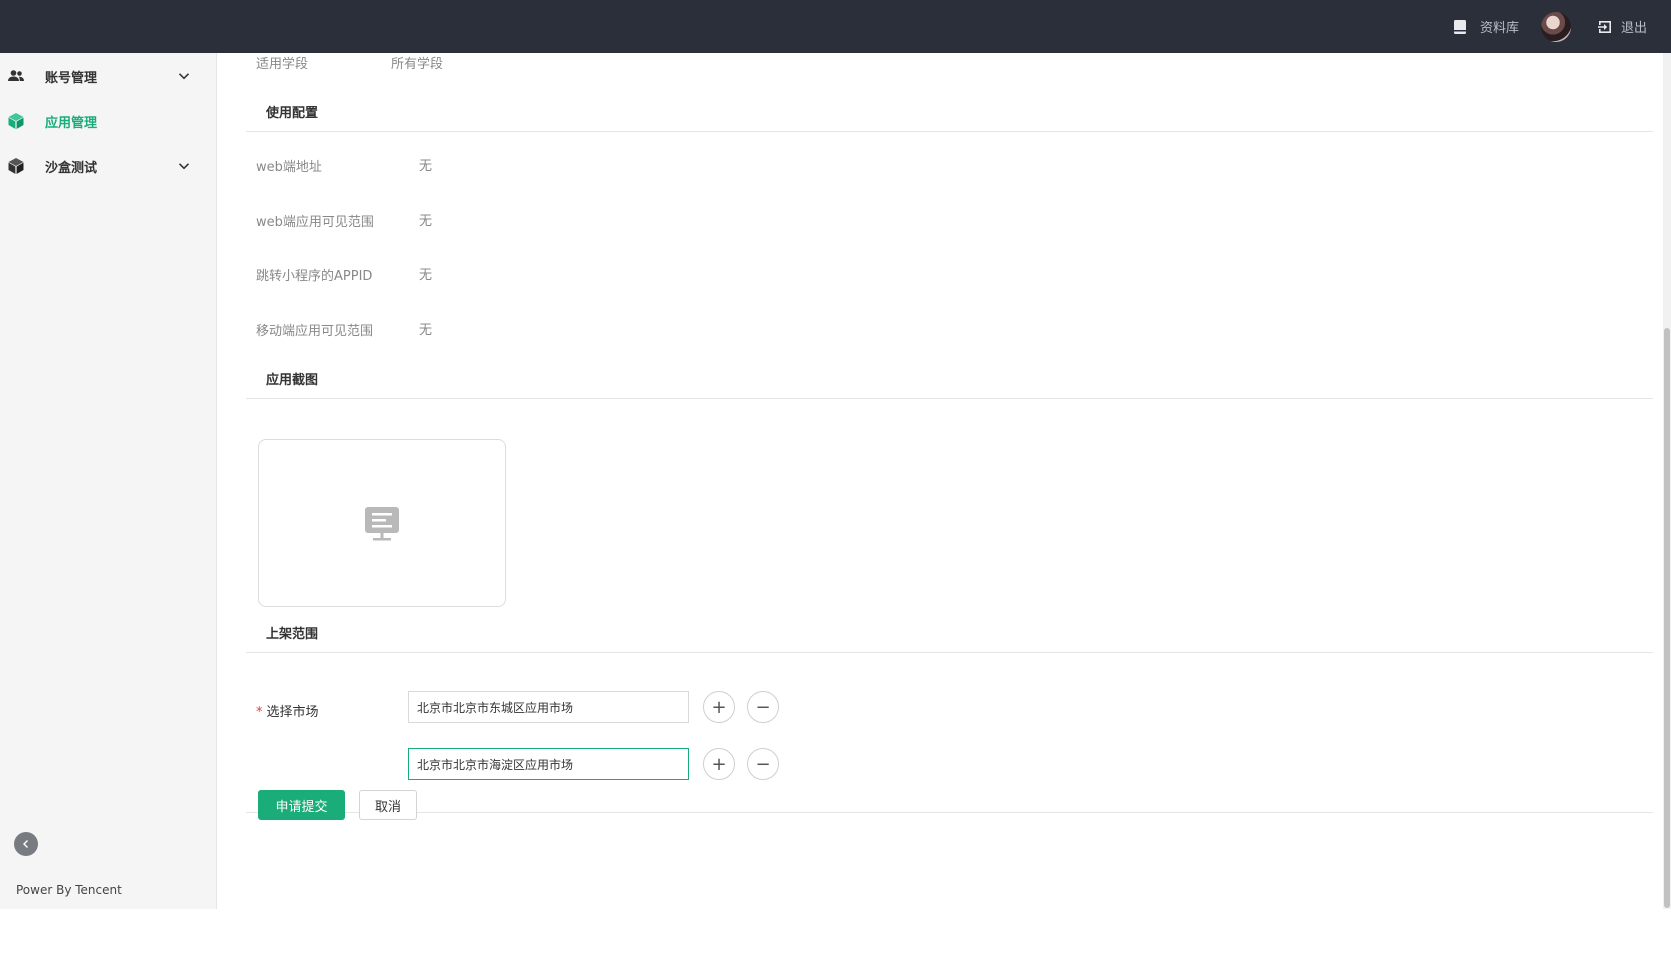 The height and width of the screenshot is (953, 1671). I want to click on chevron-left-icon, so click(25, 844).